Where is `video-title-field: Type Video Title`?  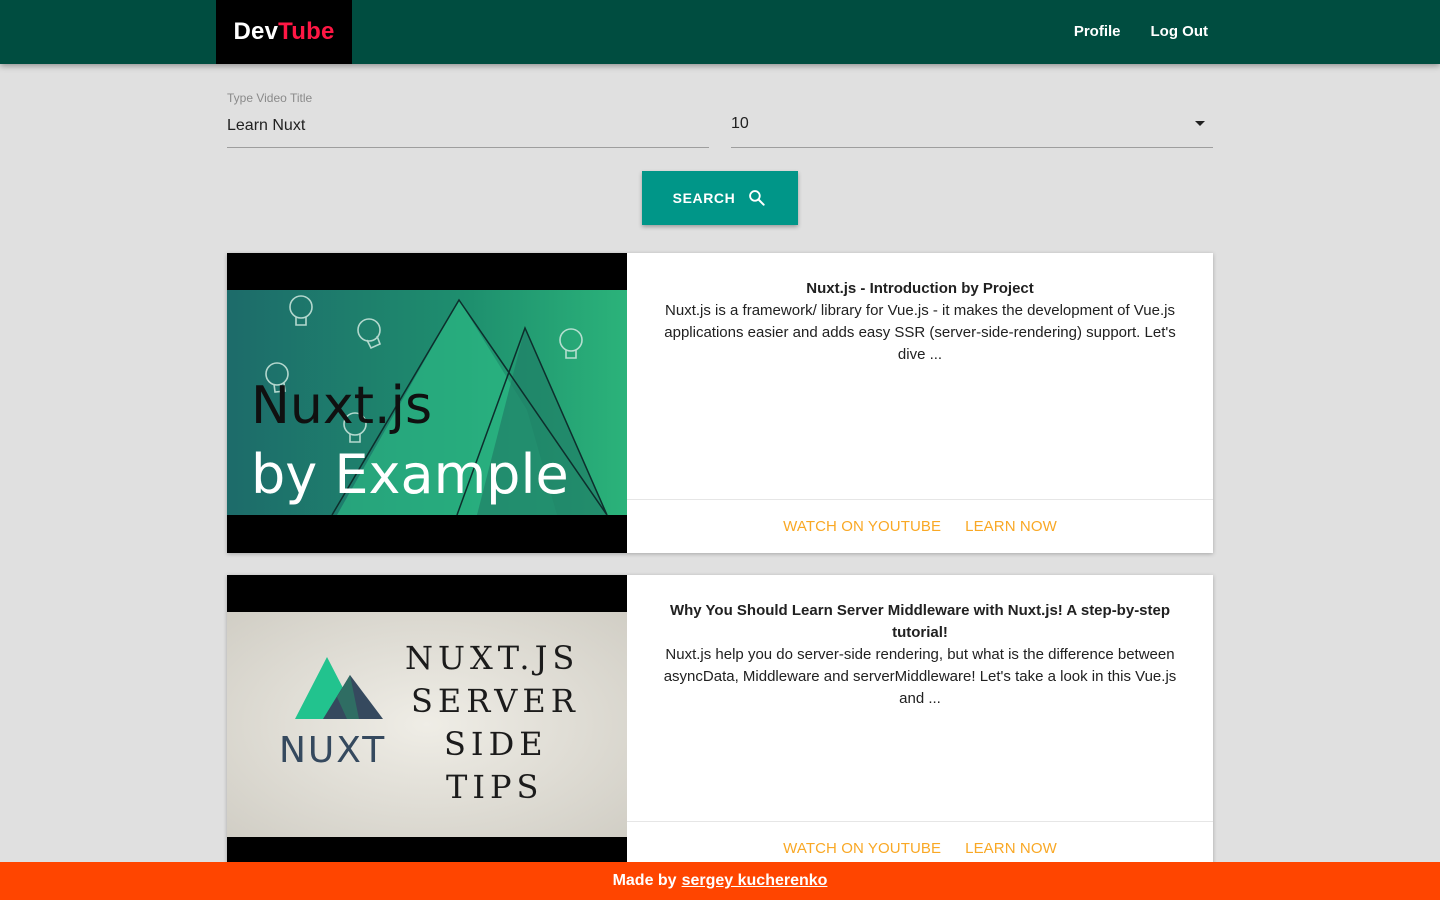
video-title-field: Type Video Title is located at coordinates (468, 117).